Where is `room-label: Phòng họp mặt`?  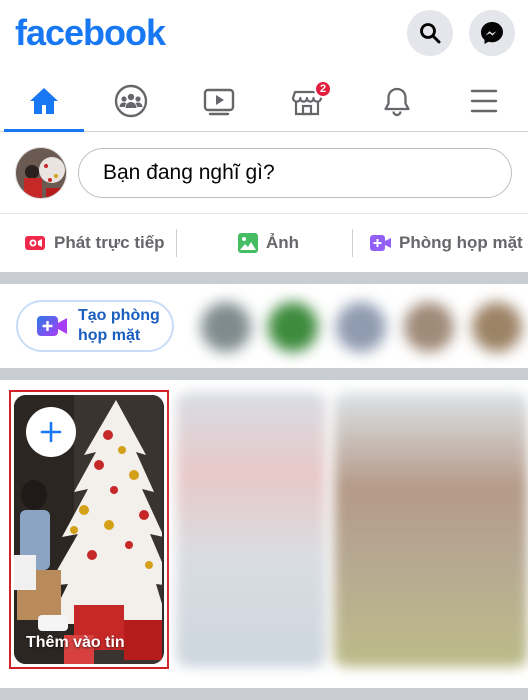 room-label: Phòng họp mặt is located at coordinates (461, 242).